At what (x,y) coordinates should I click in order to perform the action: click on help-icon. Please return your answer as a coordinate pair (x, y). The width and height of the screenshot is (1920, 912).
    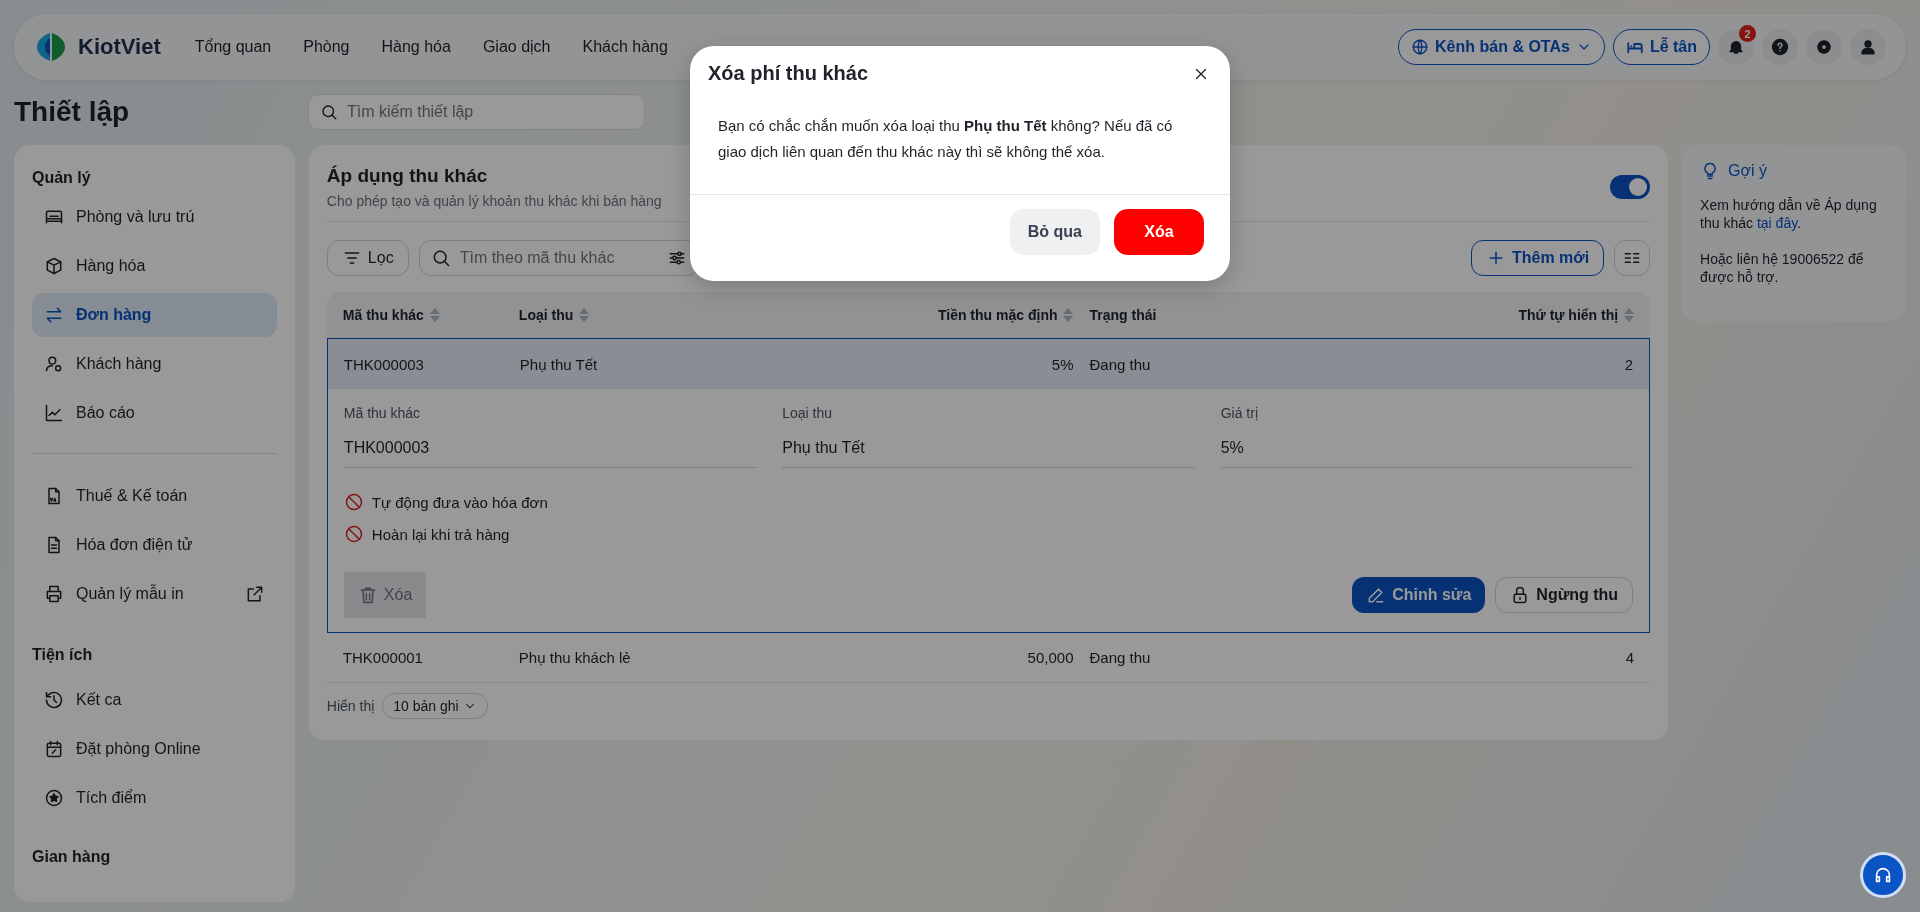
    Looking at the image, I should click on (1780, 47).